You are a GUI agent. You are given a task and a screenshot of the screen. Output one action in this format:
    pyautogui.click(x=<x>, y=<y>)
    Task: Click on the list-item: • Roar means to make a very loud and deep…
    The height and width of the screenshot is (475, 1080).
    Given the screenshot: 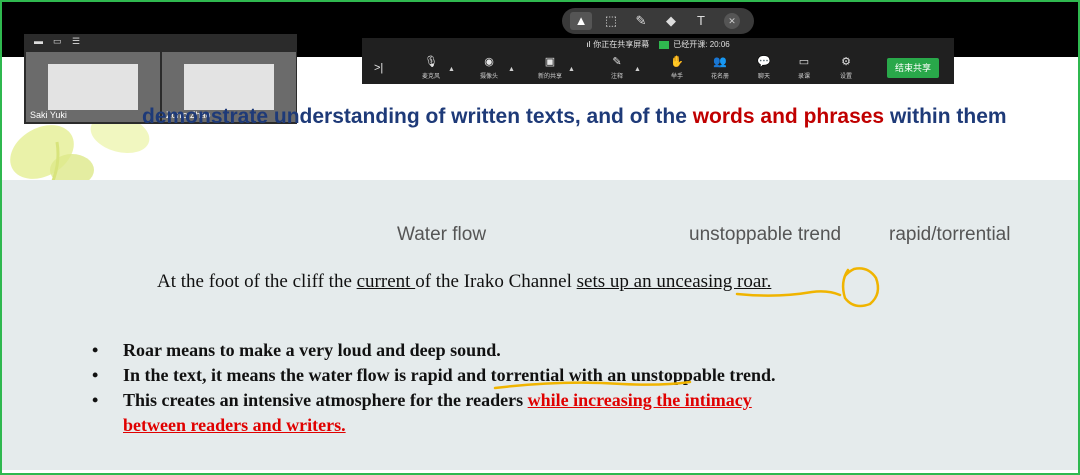 What is the action you would take?
    pyautogui.click(x=434, y=350)
    